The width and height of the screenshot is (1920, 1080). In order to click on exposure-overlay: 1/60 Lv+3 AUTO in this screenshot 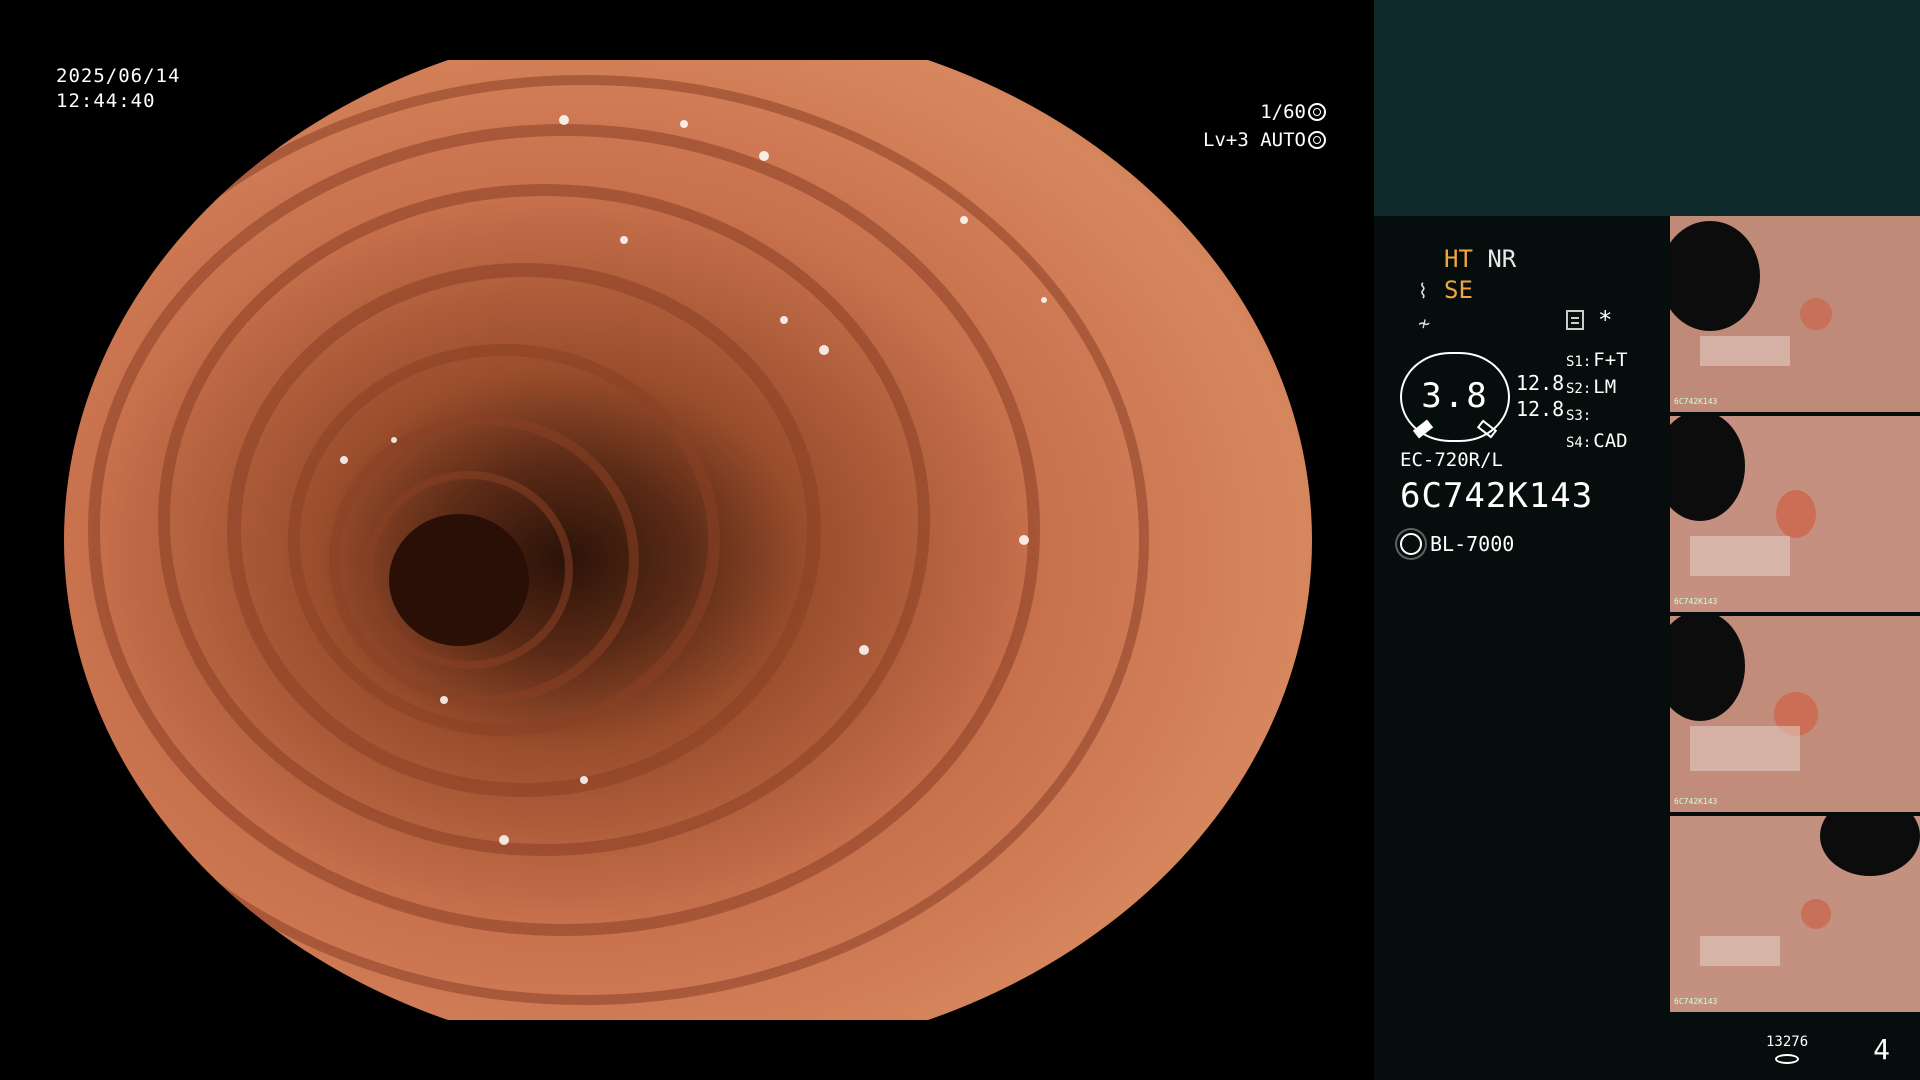, I will do `click(1264, 126)`.